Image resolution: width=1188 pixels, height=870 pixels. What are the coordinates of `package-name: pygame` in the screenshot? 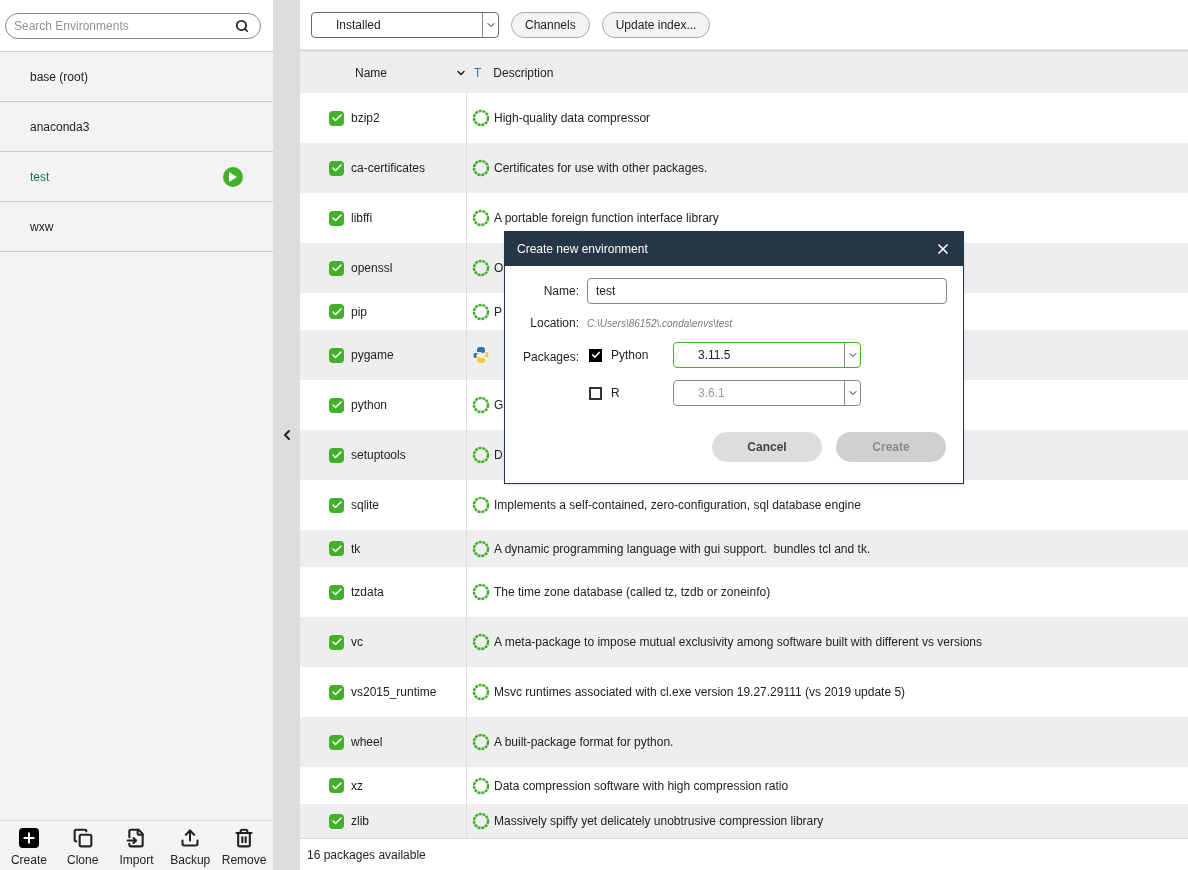 It's located at (372, 355).